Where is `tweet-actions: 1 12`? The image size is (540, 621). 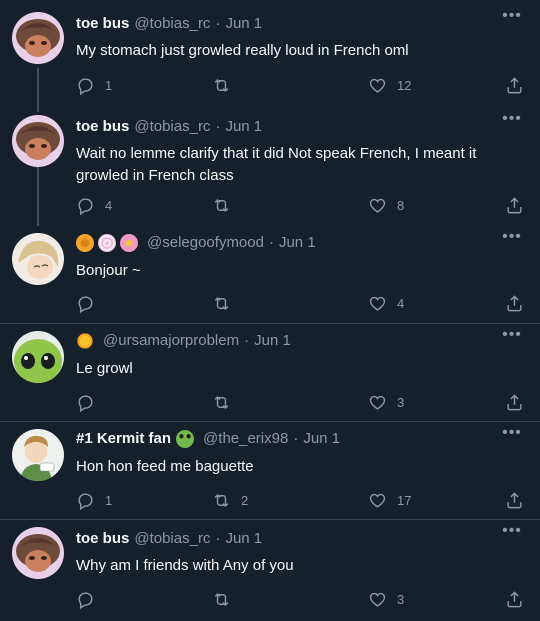
tweet-actions: 1 12 is located at coordinates (304, 85).